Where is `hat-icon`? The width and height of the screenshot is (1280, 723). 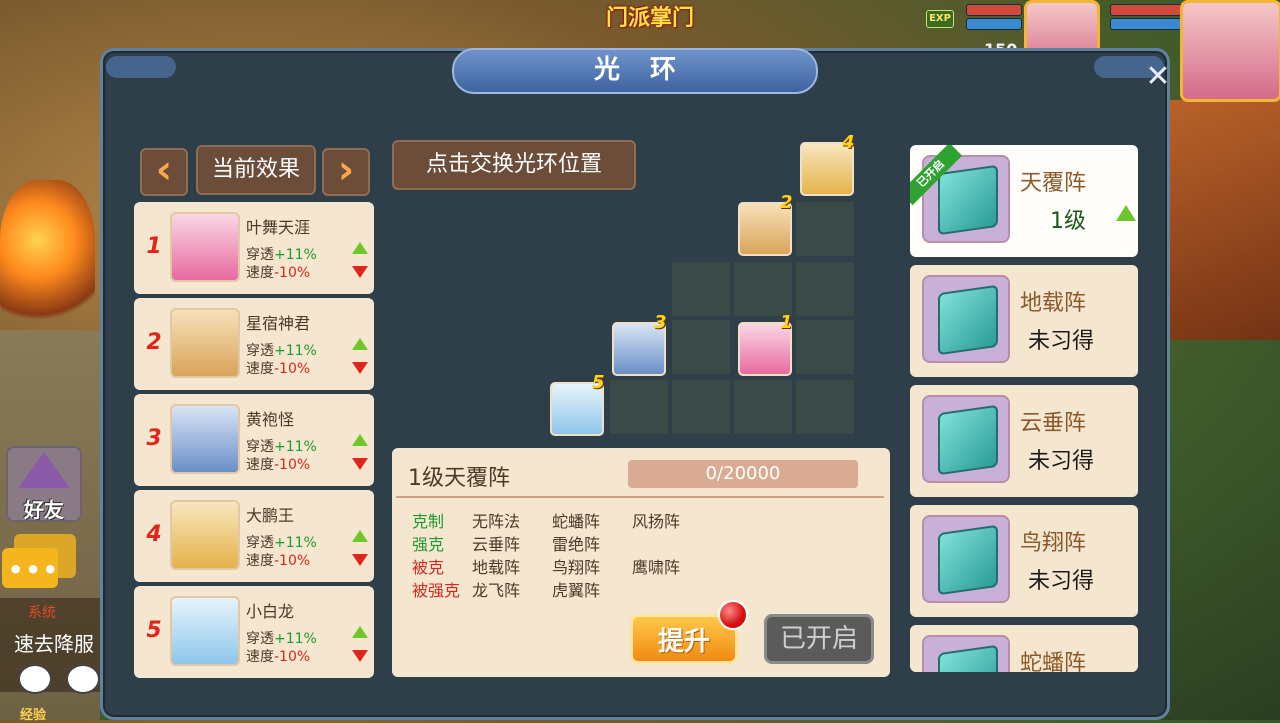 hat-icon is located at coordinates (44, 470).